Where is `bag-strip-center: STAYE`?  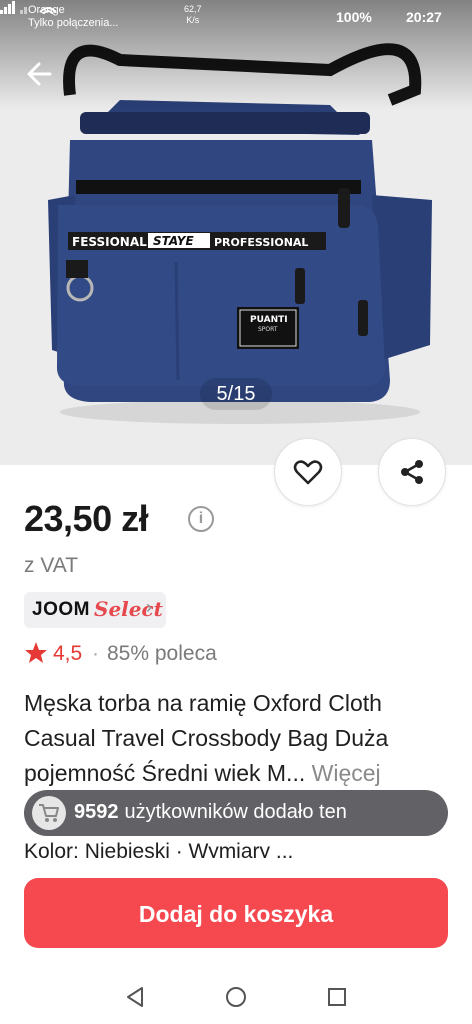 bag-strip-center: STAYE is located at coordinates (173, 241).